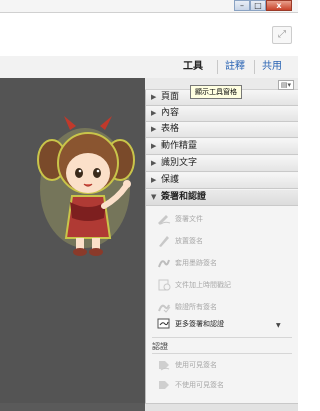  Describe the element at coordinates (222, 181) in the screenshot. I see `panel-protection: ▶ 保護` at that location.